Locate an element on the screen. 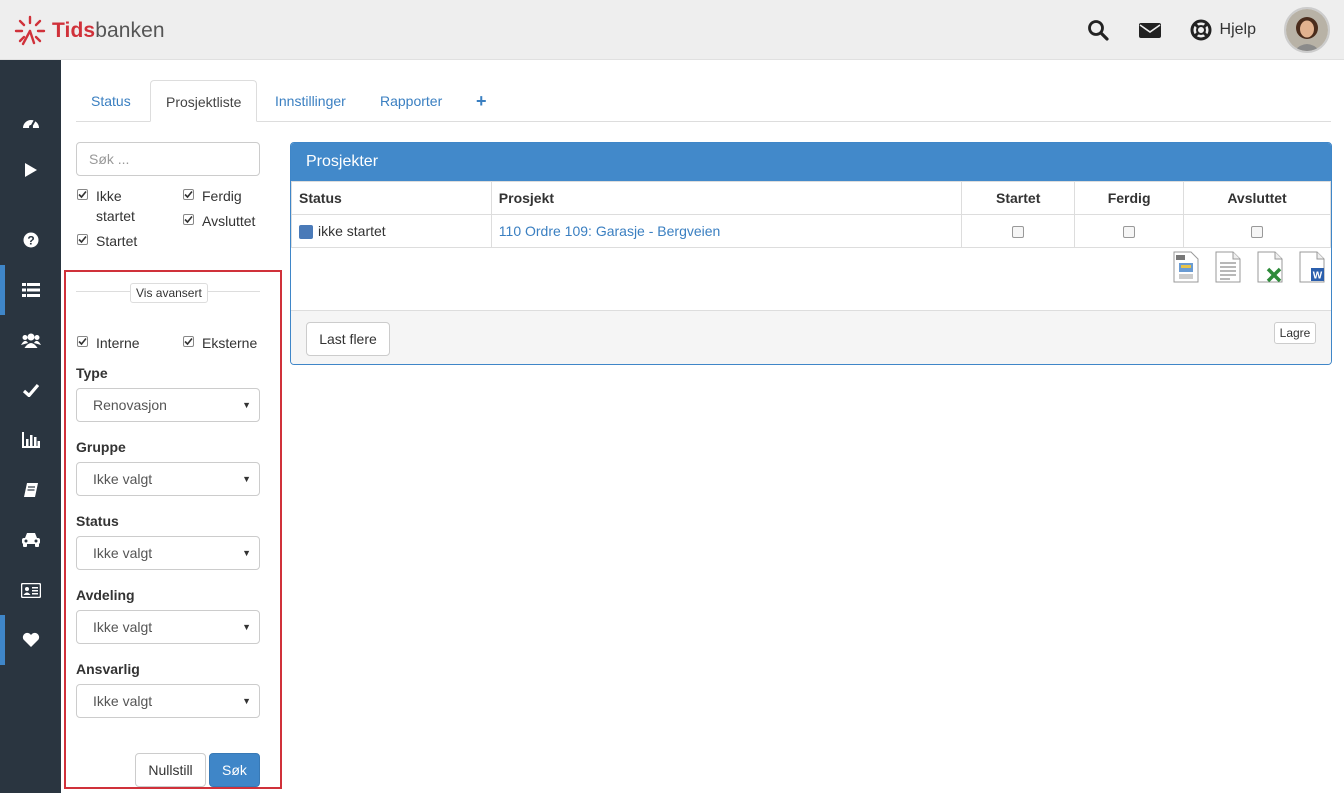 The width and height of the screenshot is (1344, 793). envelope-icon is located at coordinates (1150, 30).